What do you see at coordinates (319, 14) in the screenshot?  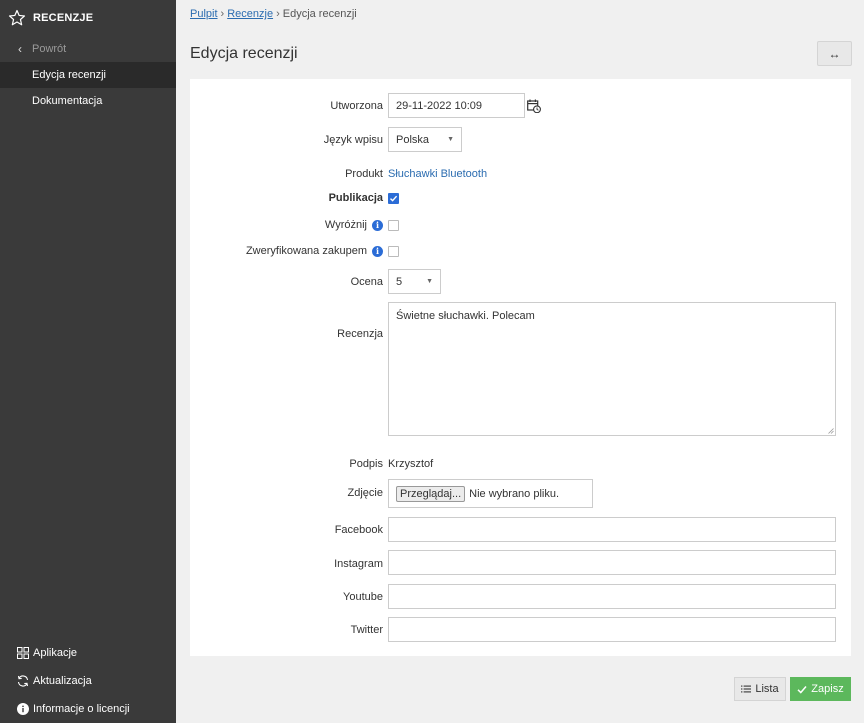 I see `breadcrumb-current: Edycja recenzji` at bounding box center [319, 14].